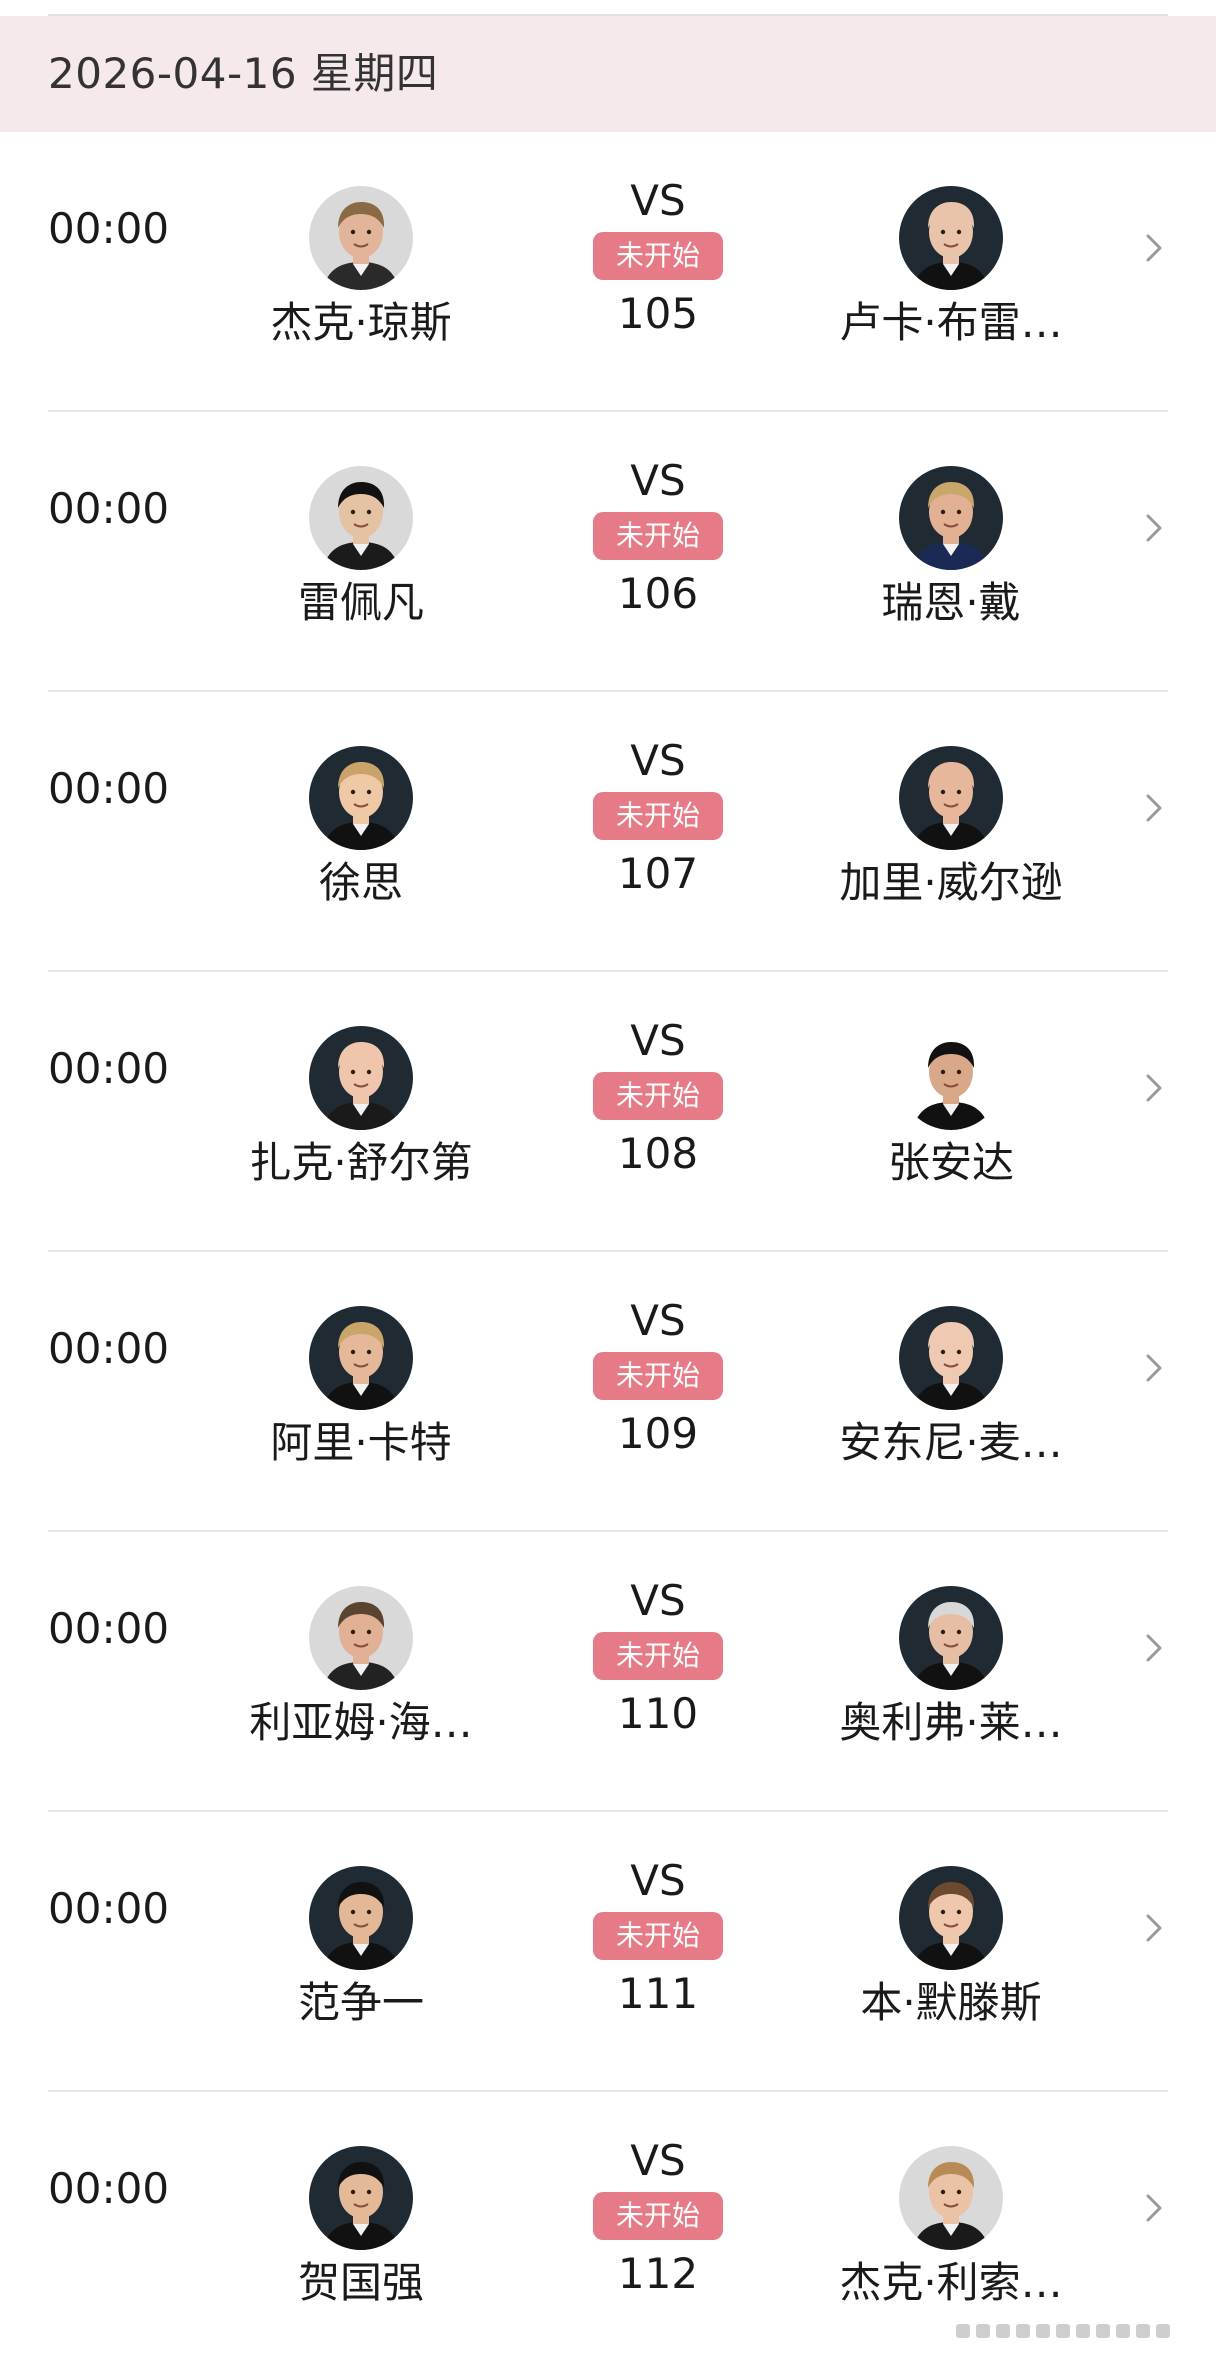 Image resolution: width=1216 pixels, height=2372 pixels. I want to click on match-number: 112, so click(658, 2273).